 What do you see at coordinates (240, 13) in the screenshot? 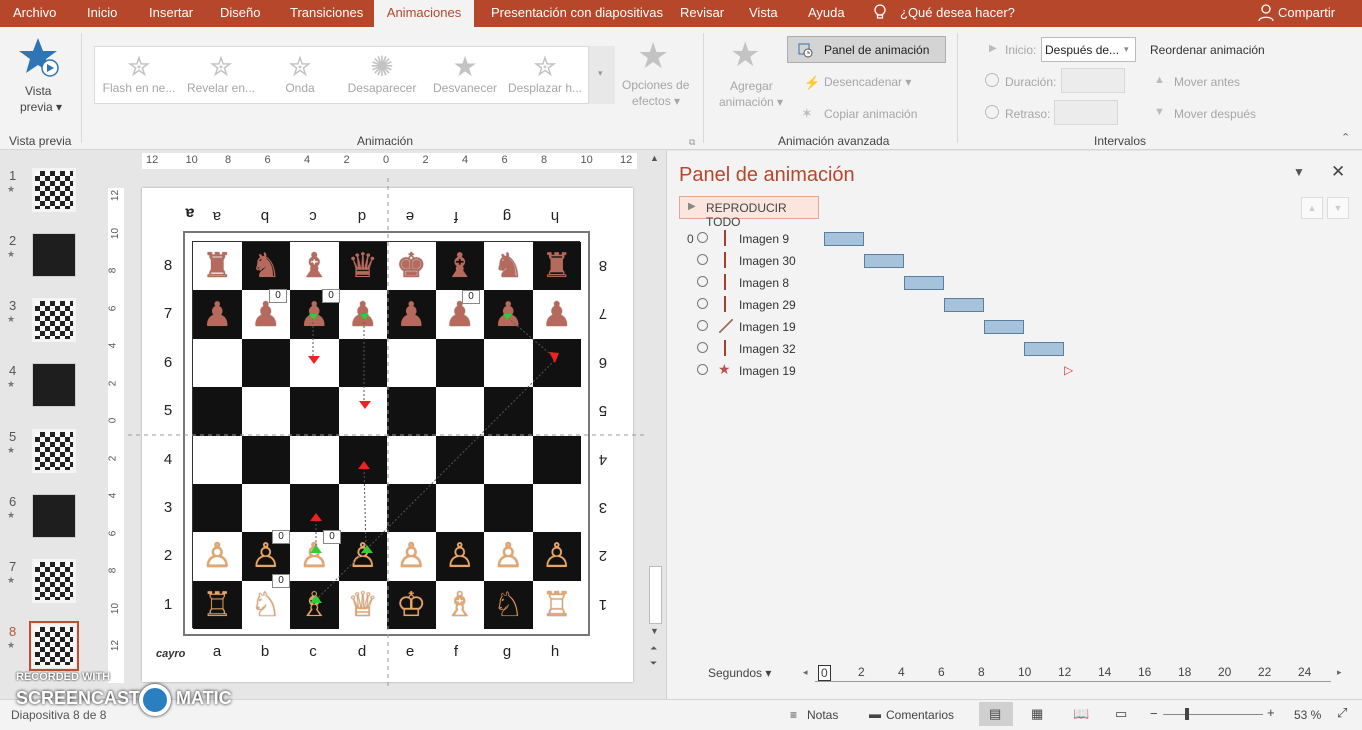
I see `tab-diseno: Diseño` at bounding box center [240, 13].